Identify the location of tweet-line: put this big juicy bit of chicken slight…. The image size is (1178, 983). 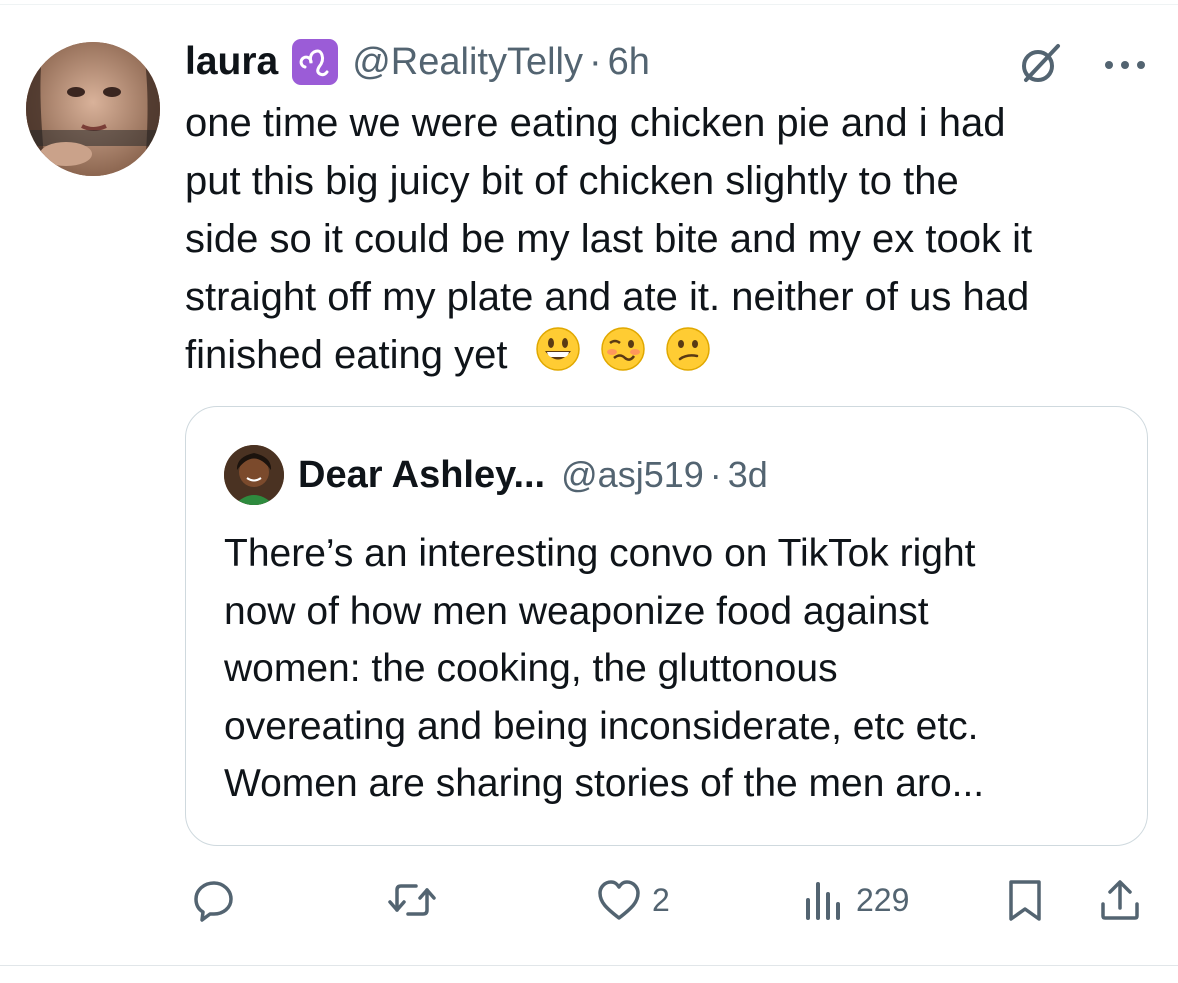
(572, 181).